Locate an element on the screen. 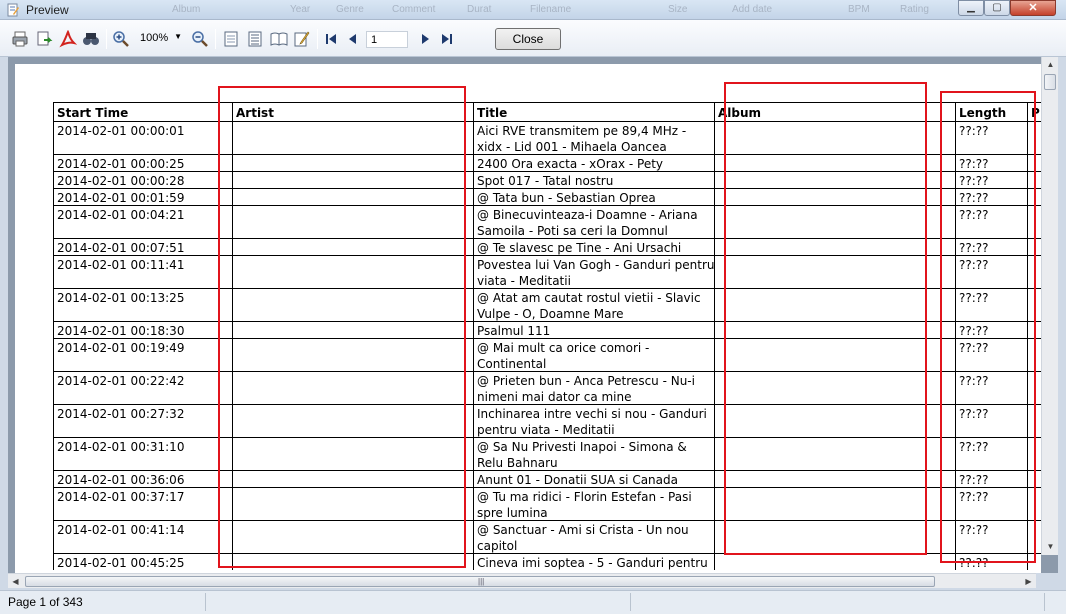 The width and height of the screenshot is (1066, 614). scroll-up-icon: ▲ is located at coordinates (1050, 65).